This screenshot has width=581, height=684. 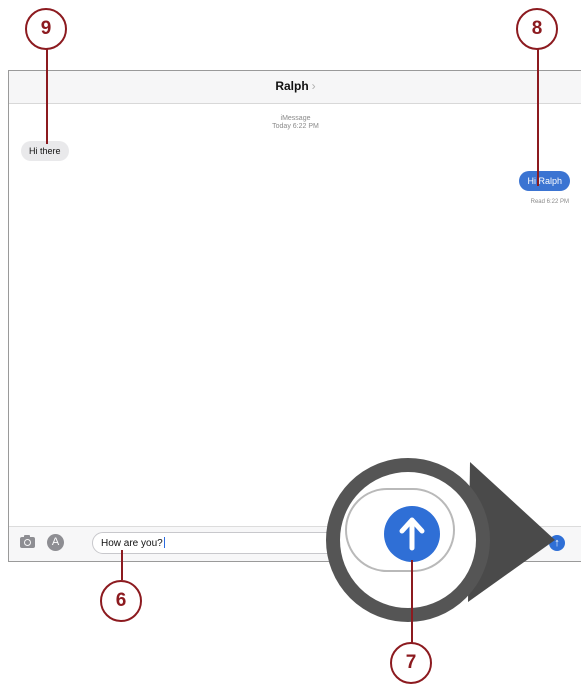 I want to click on magnifier-overlay, so click(x=440, y=540).